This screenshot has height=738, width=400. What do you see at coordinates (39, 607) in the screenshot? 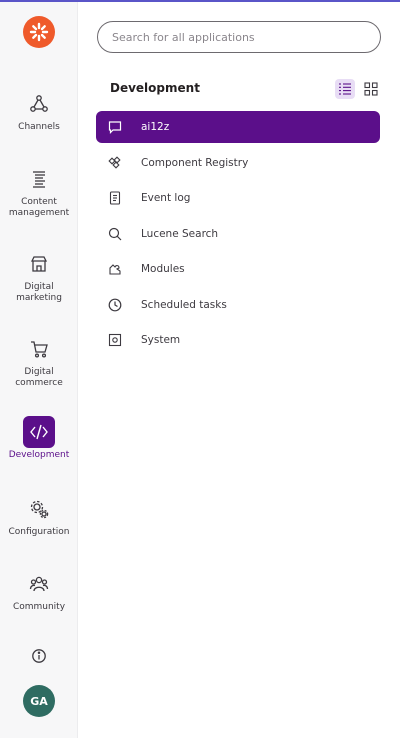
I see `rail-item-label: Community` at bounding box center [39, 607].